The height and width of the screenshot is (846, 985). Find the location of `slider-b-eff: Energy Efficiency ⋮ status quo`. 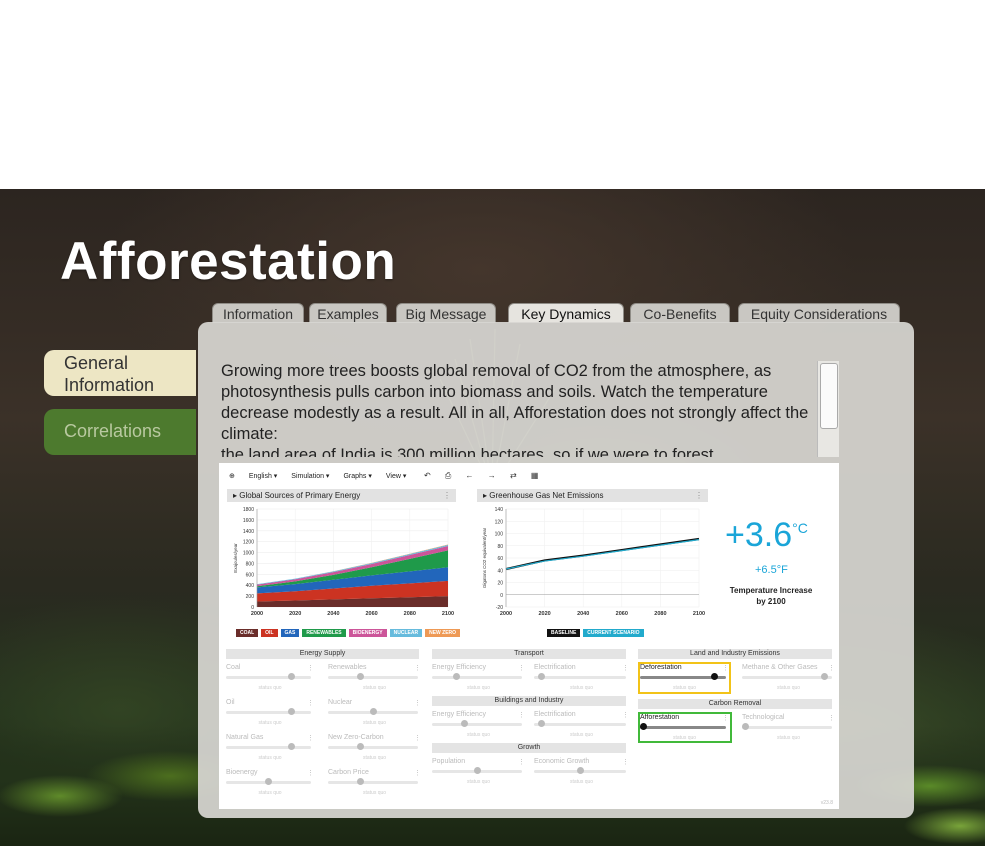

slider-b-eff: Energy Efficiency ⋮ status quo is located at coordinates (478, 725).